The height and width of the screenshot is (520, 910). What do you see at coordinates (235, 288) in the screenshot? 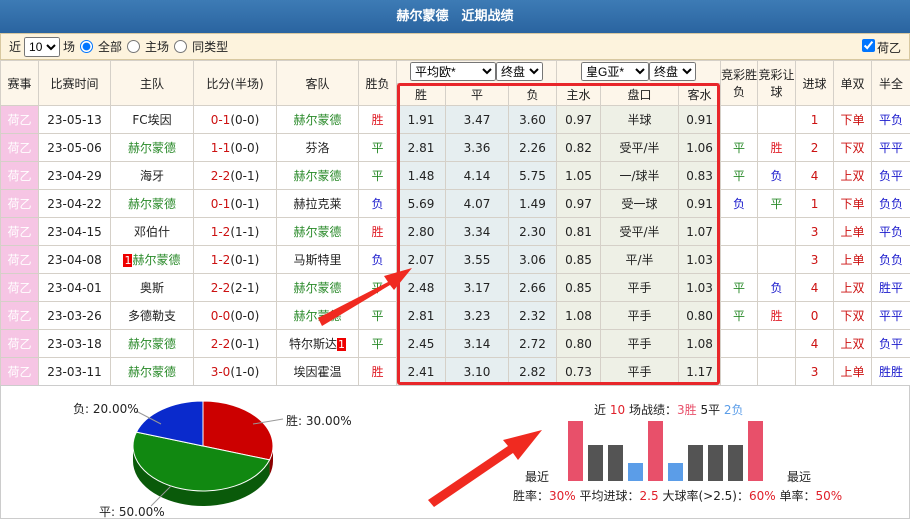
I see `score-cell: 2-2(2-1)` at bounding box center [235, 288].